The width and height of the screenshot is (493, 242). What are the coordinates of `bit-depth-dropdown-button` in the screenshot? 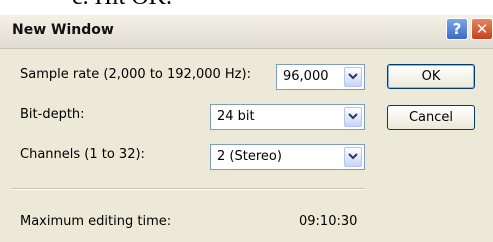 It's located at (353, 117).